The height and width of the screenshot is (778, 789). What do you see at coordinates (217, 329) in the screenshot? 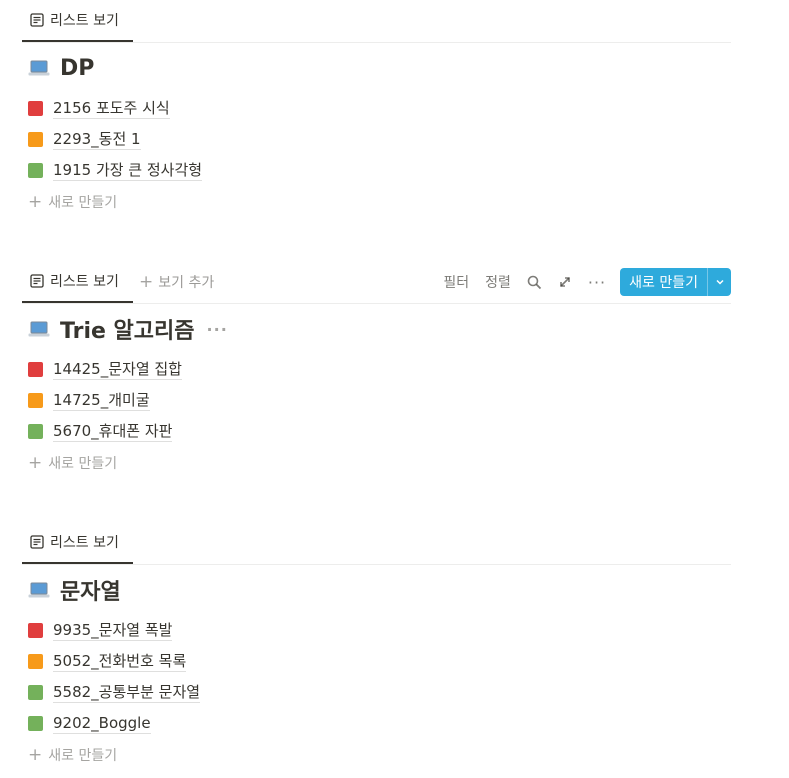
I see `title-more-icon: ···` at bounding box center [217, 329].